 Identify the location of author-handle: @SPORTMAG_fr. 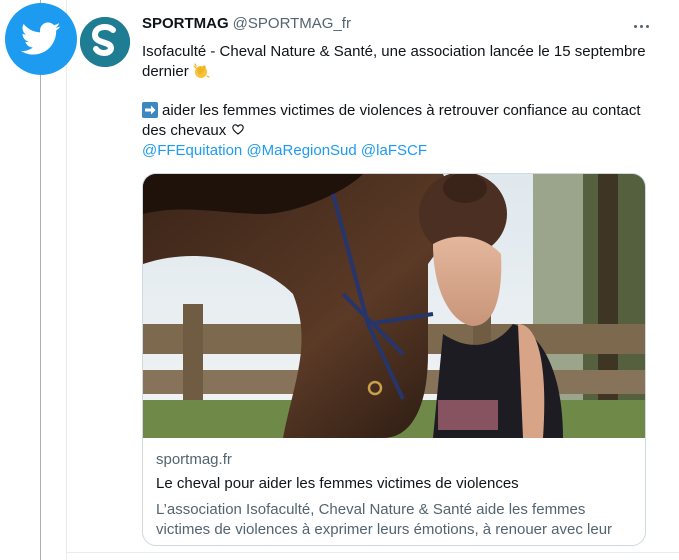
(292, 24).